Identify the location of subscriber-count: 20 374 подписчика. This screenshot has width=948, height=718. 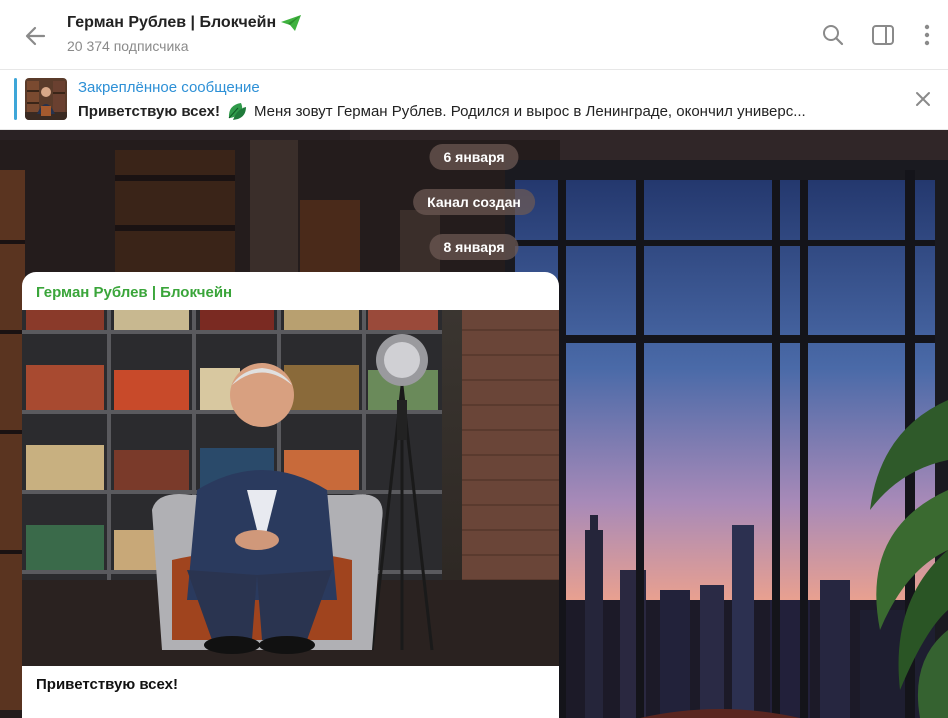
(128, 46).